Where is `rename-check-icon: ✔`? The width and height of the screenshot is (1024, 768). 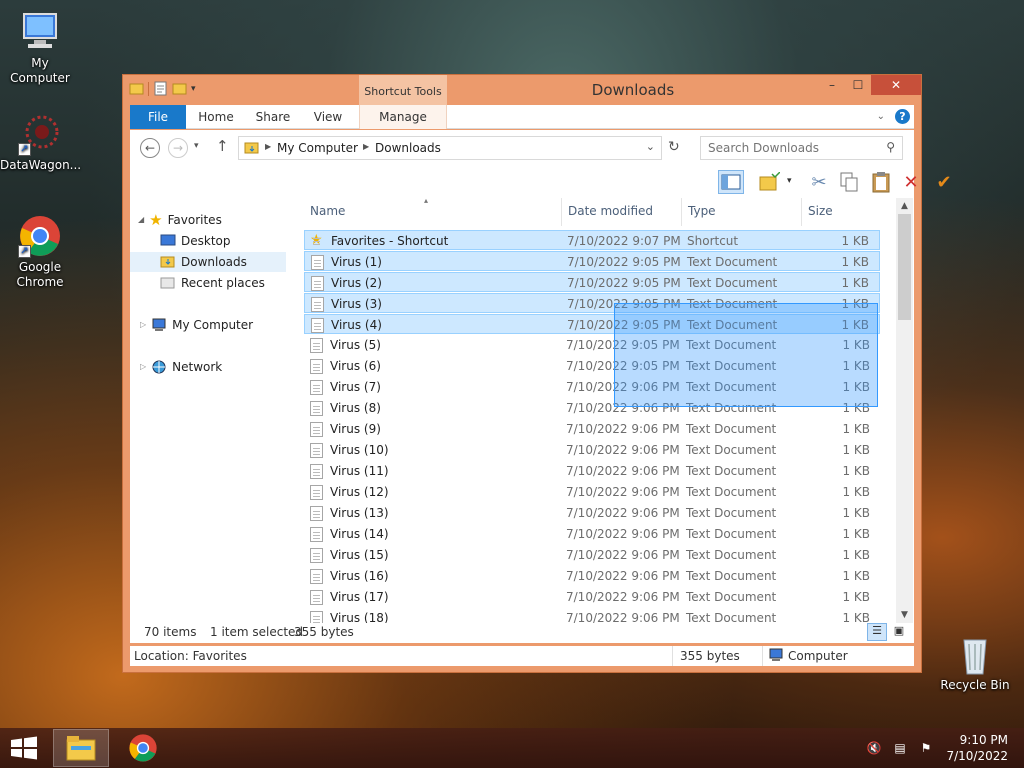
rename-check-icon: ✔ is located at coordinates (944, 182).